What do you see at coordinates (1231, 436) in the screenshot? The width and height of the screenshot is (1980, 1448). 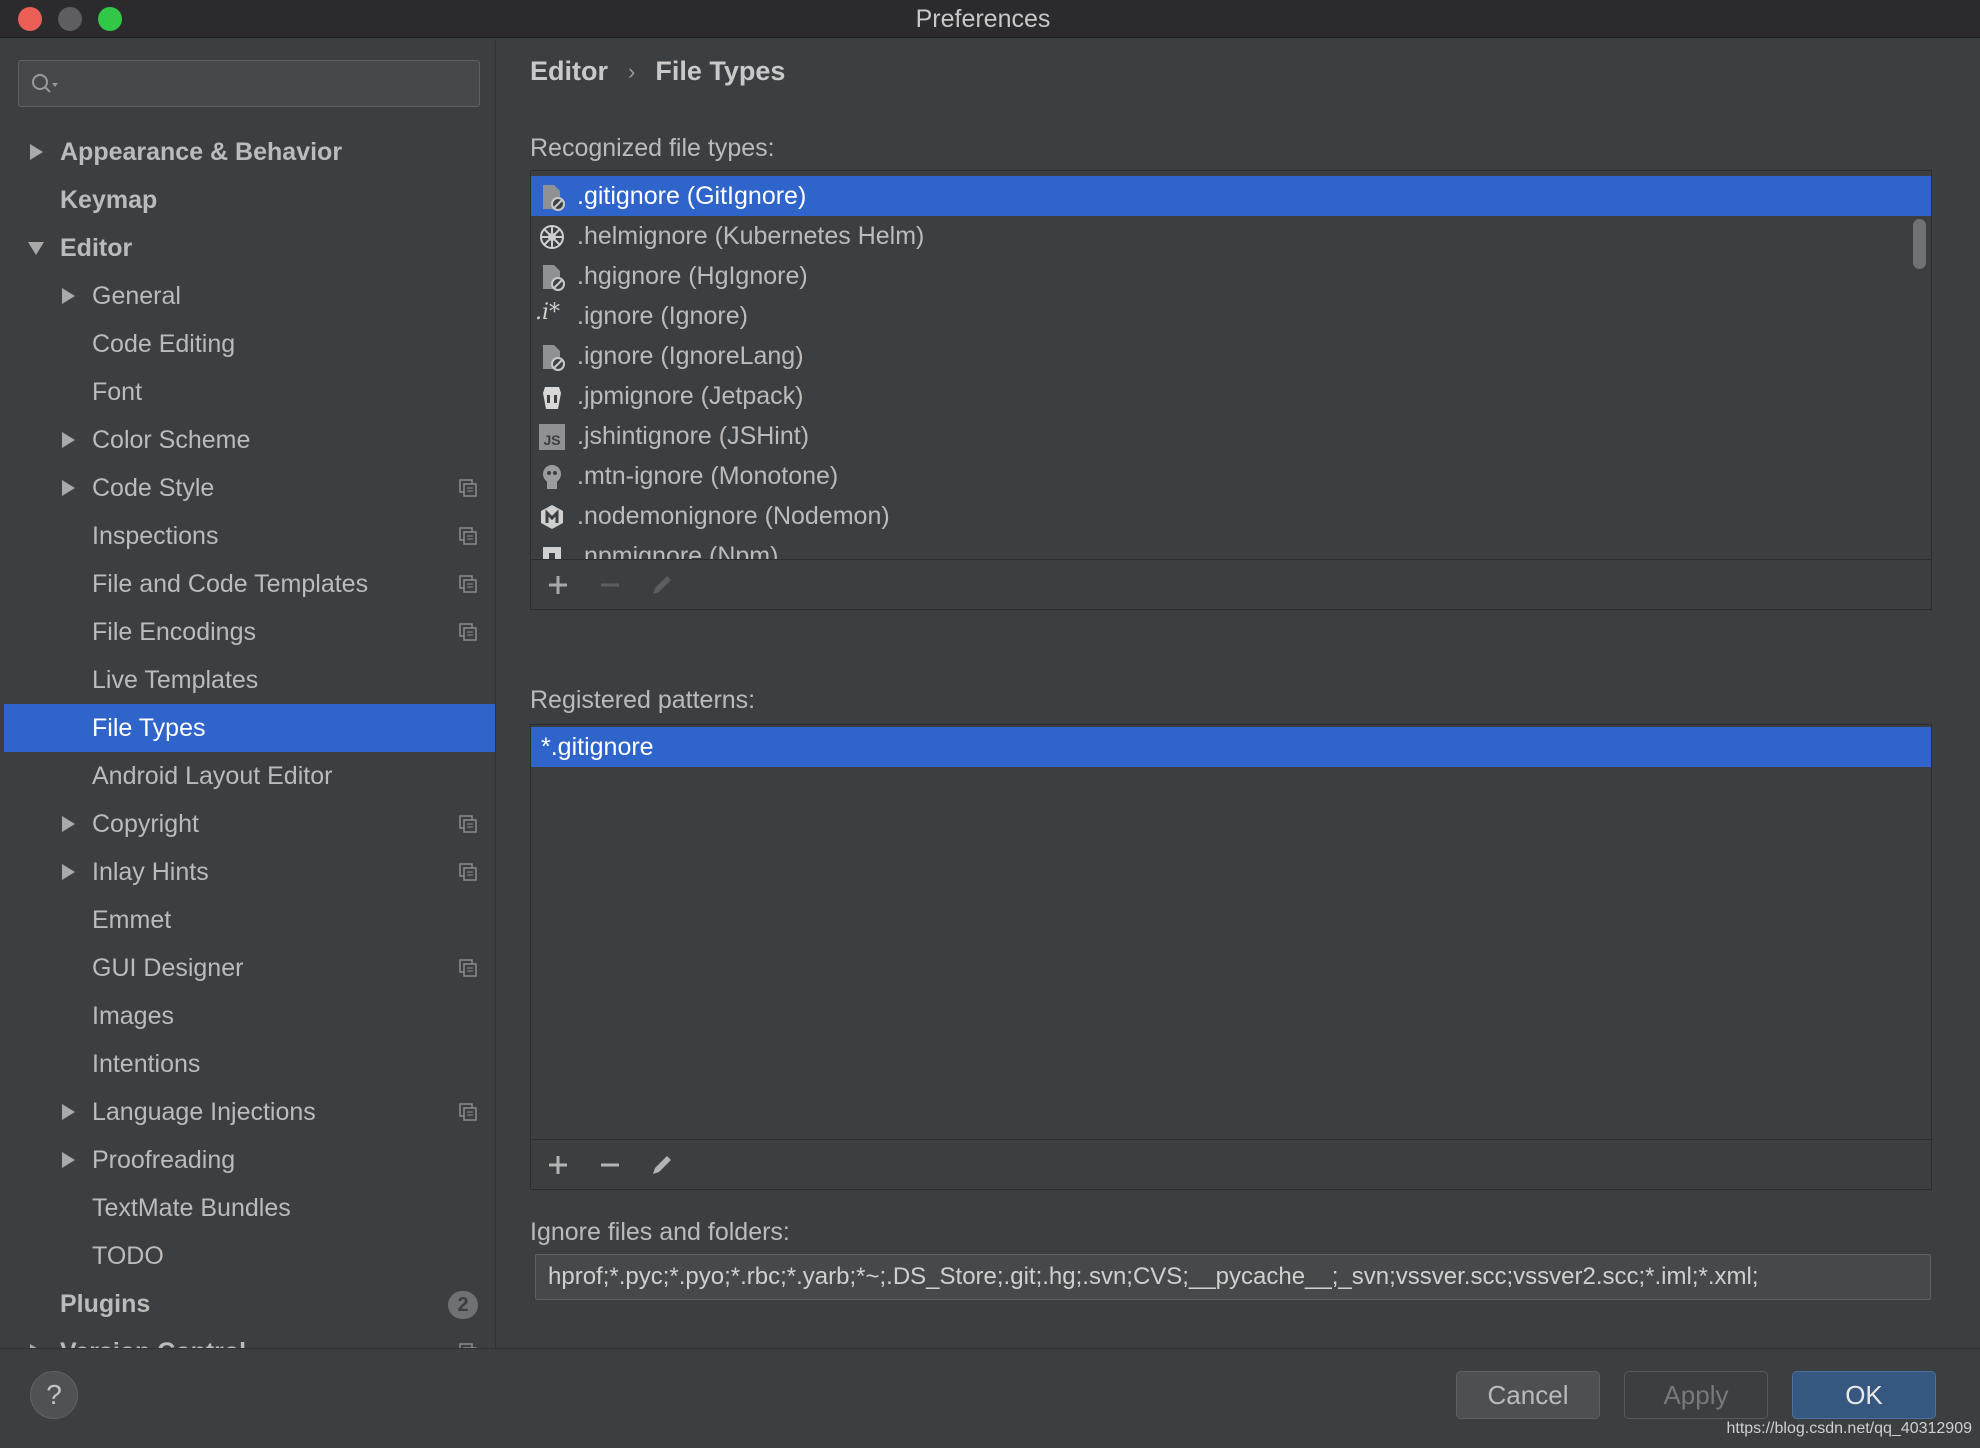 I see `file-type-row: JS .jshintignore (JSHint)` at bounding box center [1231, 436].